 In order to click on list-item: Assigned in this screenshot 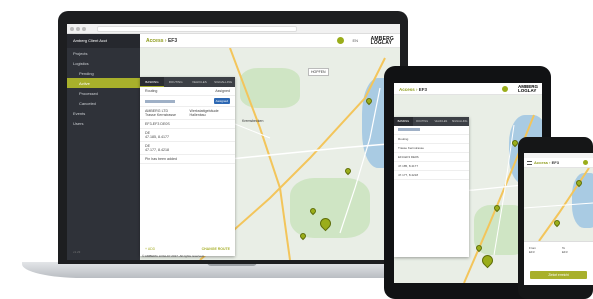, I will do `click(187, 101)`.